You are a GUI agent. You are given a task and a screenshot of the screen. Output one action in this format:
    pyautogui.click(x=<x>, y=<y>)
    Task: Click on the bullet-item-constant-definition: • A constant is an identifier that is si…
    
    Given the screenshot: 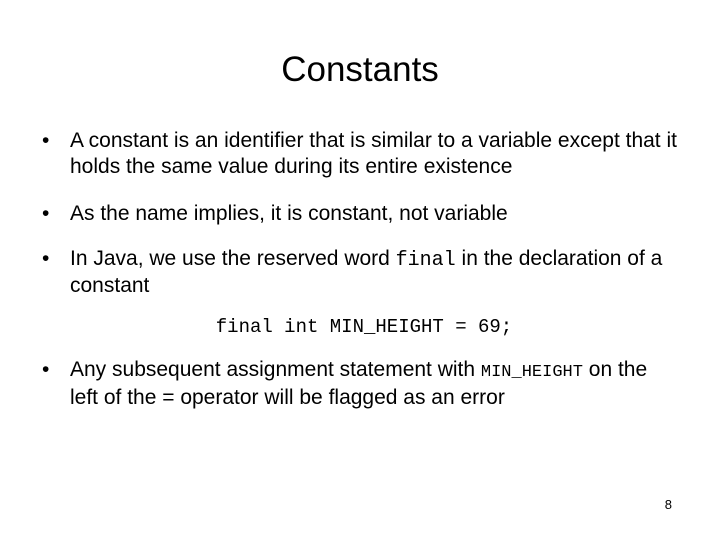 What is the action you would take?
    pyautogui.click(x=360, y=153)
    